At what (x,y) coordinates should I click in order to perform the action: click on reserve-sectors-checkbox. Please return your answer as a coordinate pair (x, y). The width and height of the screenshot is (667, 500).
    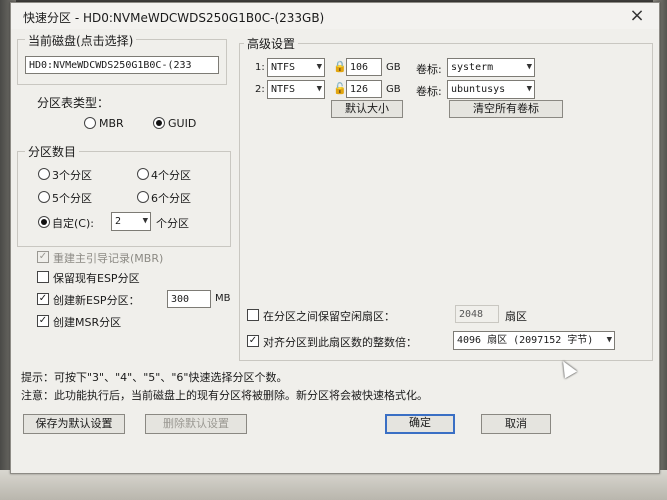
    Looking at the image, I should click on (253, 315).